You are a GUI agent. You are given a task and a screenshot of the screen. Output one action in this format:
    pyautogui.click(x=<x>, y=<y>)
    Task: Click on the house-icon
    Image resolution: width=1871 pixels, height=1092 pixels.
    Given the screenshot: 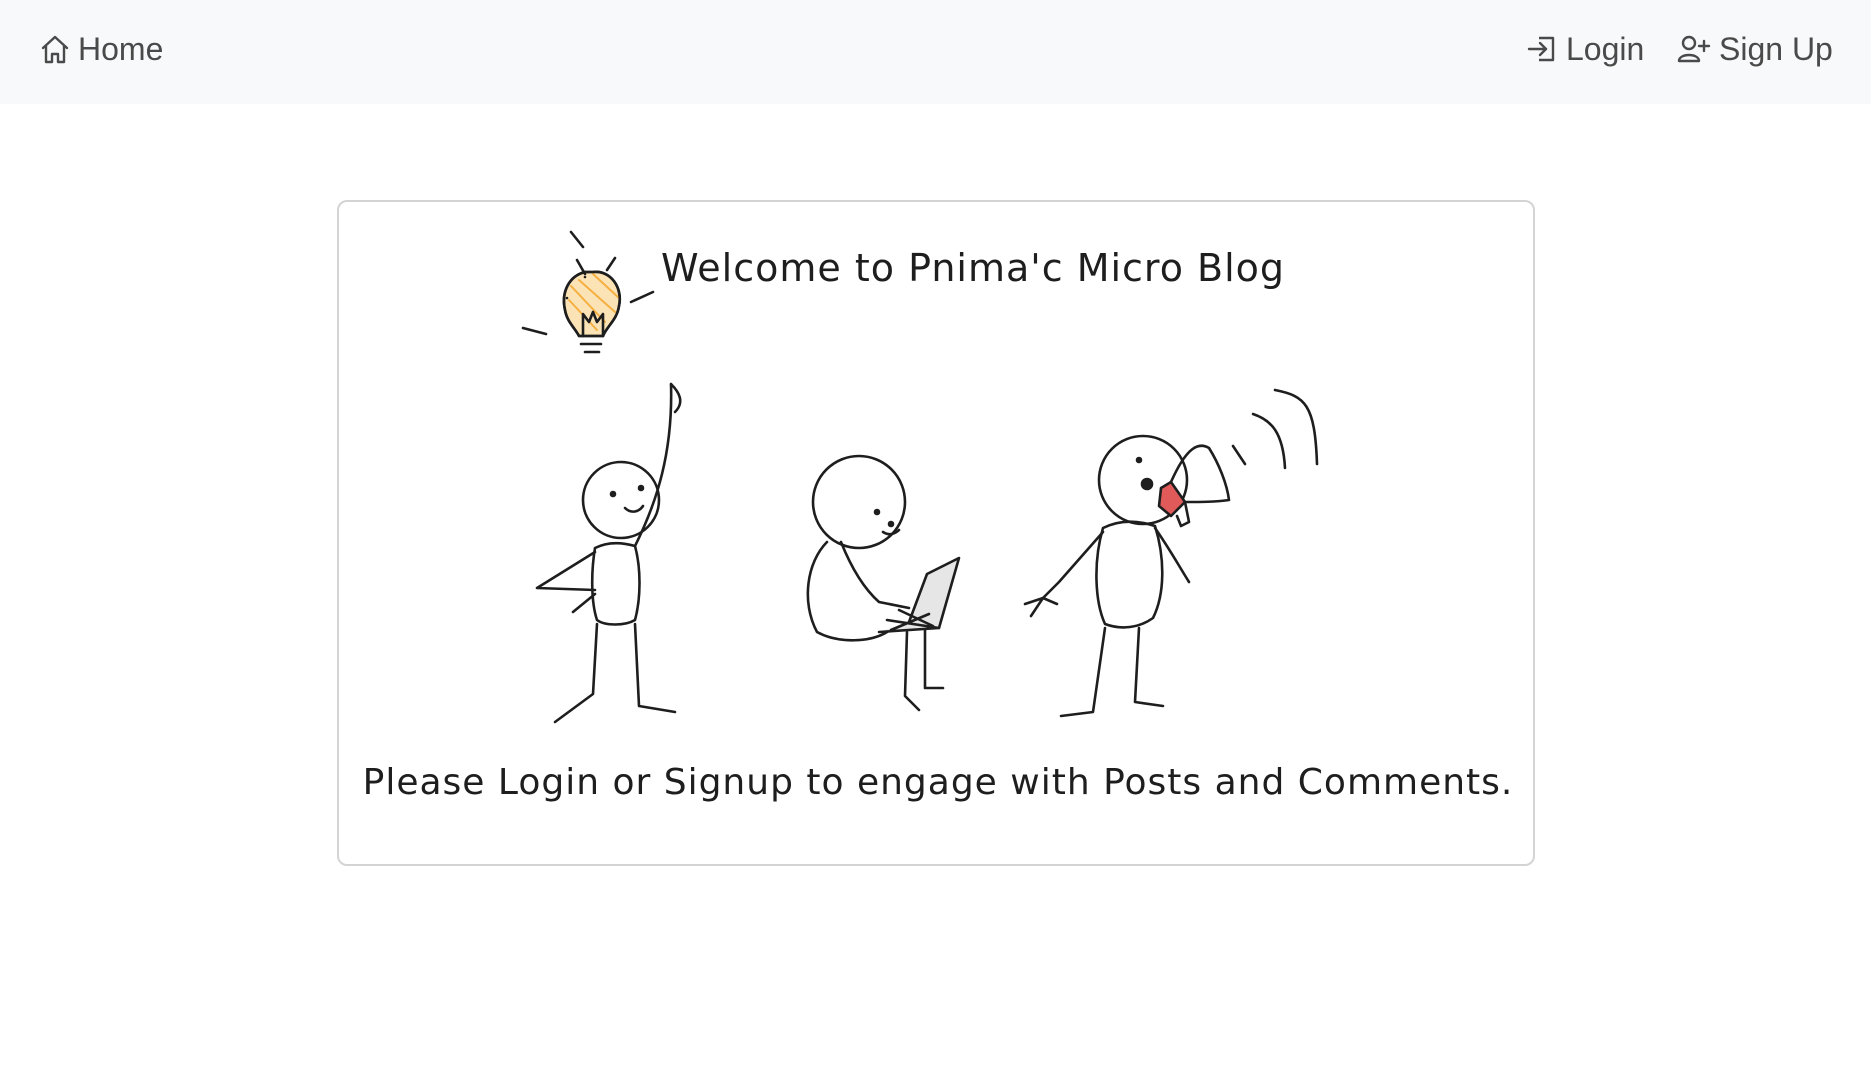 What is the action you would take?
    pyautogui.click(x=59, y=49)
    